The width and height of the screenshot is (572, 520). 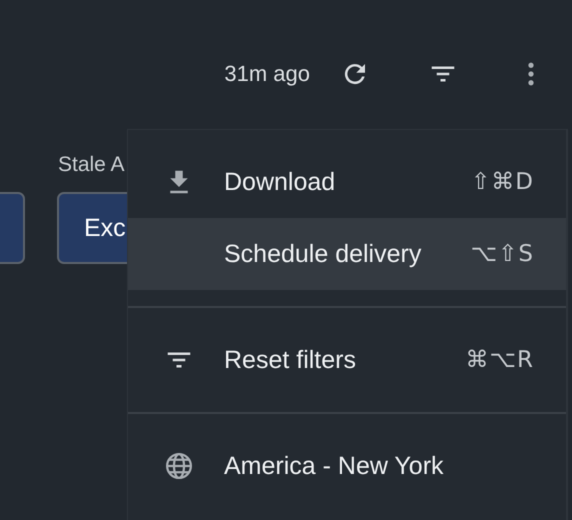 I want to click on menu-item-label: Reset filters, so click(x=290, y=360).